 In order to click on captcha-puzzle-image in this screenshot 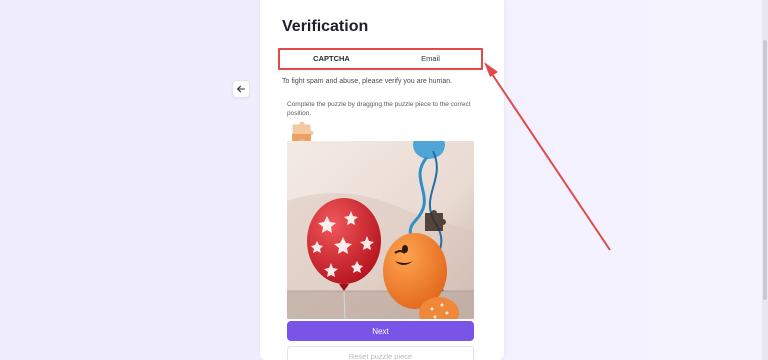, I will do `click(380, 230)`.